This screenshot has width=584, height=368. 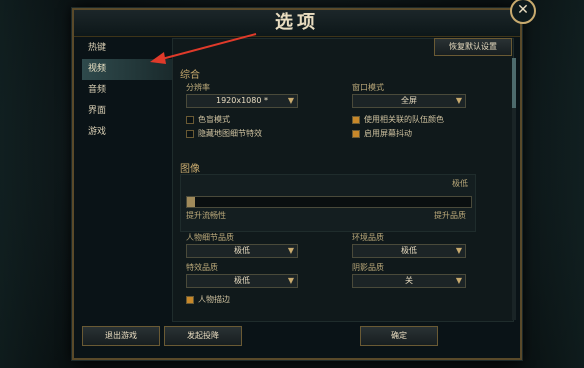 I want to click on slider-knob, so click(x=191, y=202).